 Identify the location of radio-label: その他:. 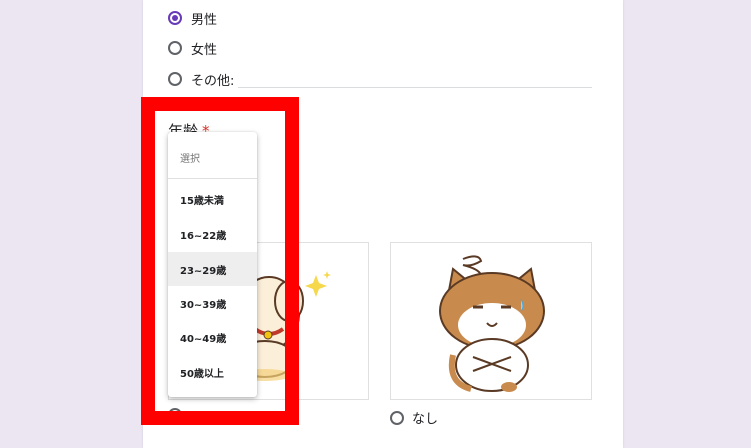
(213, 81).